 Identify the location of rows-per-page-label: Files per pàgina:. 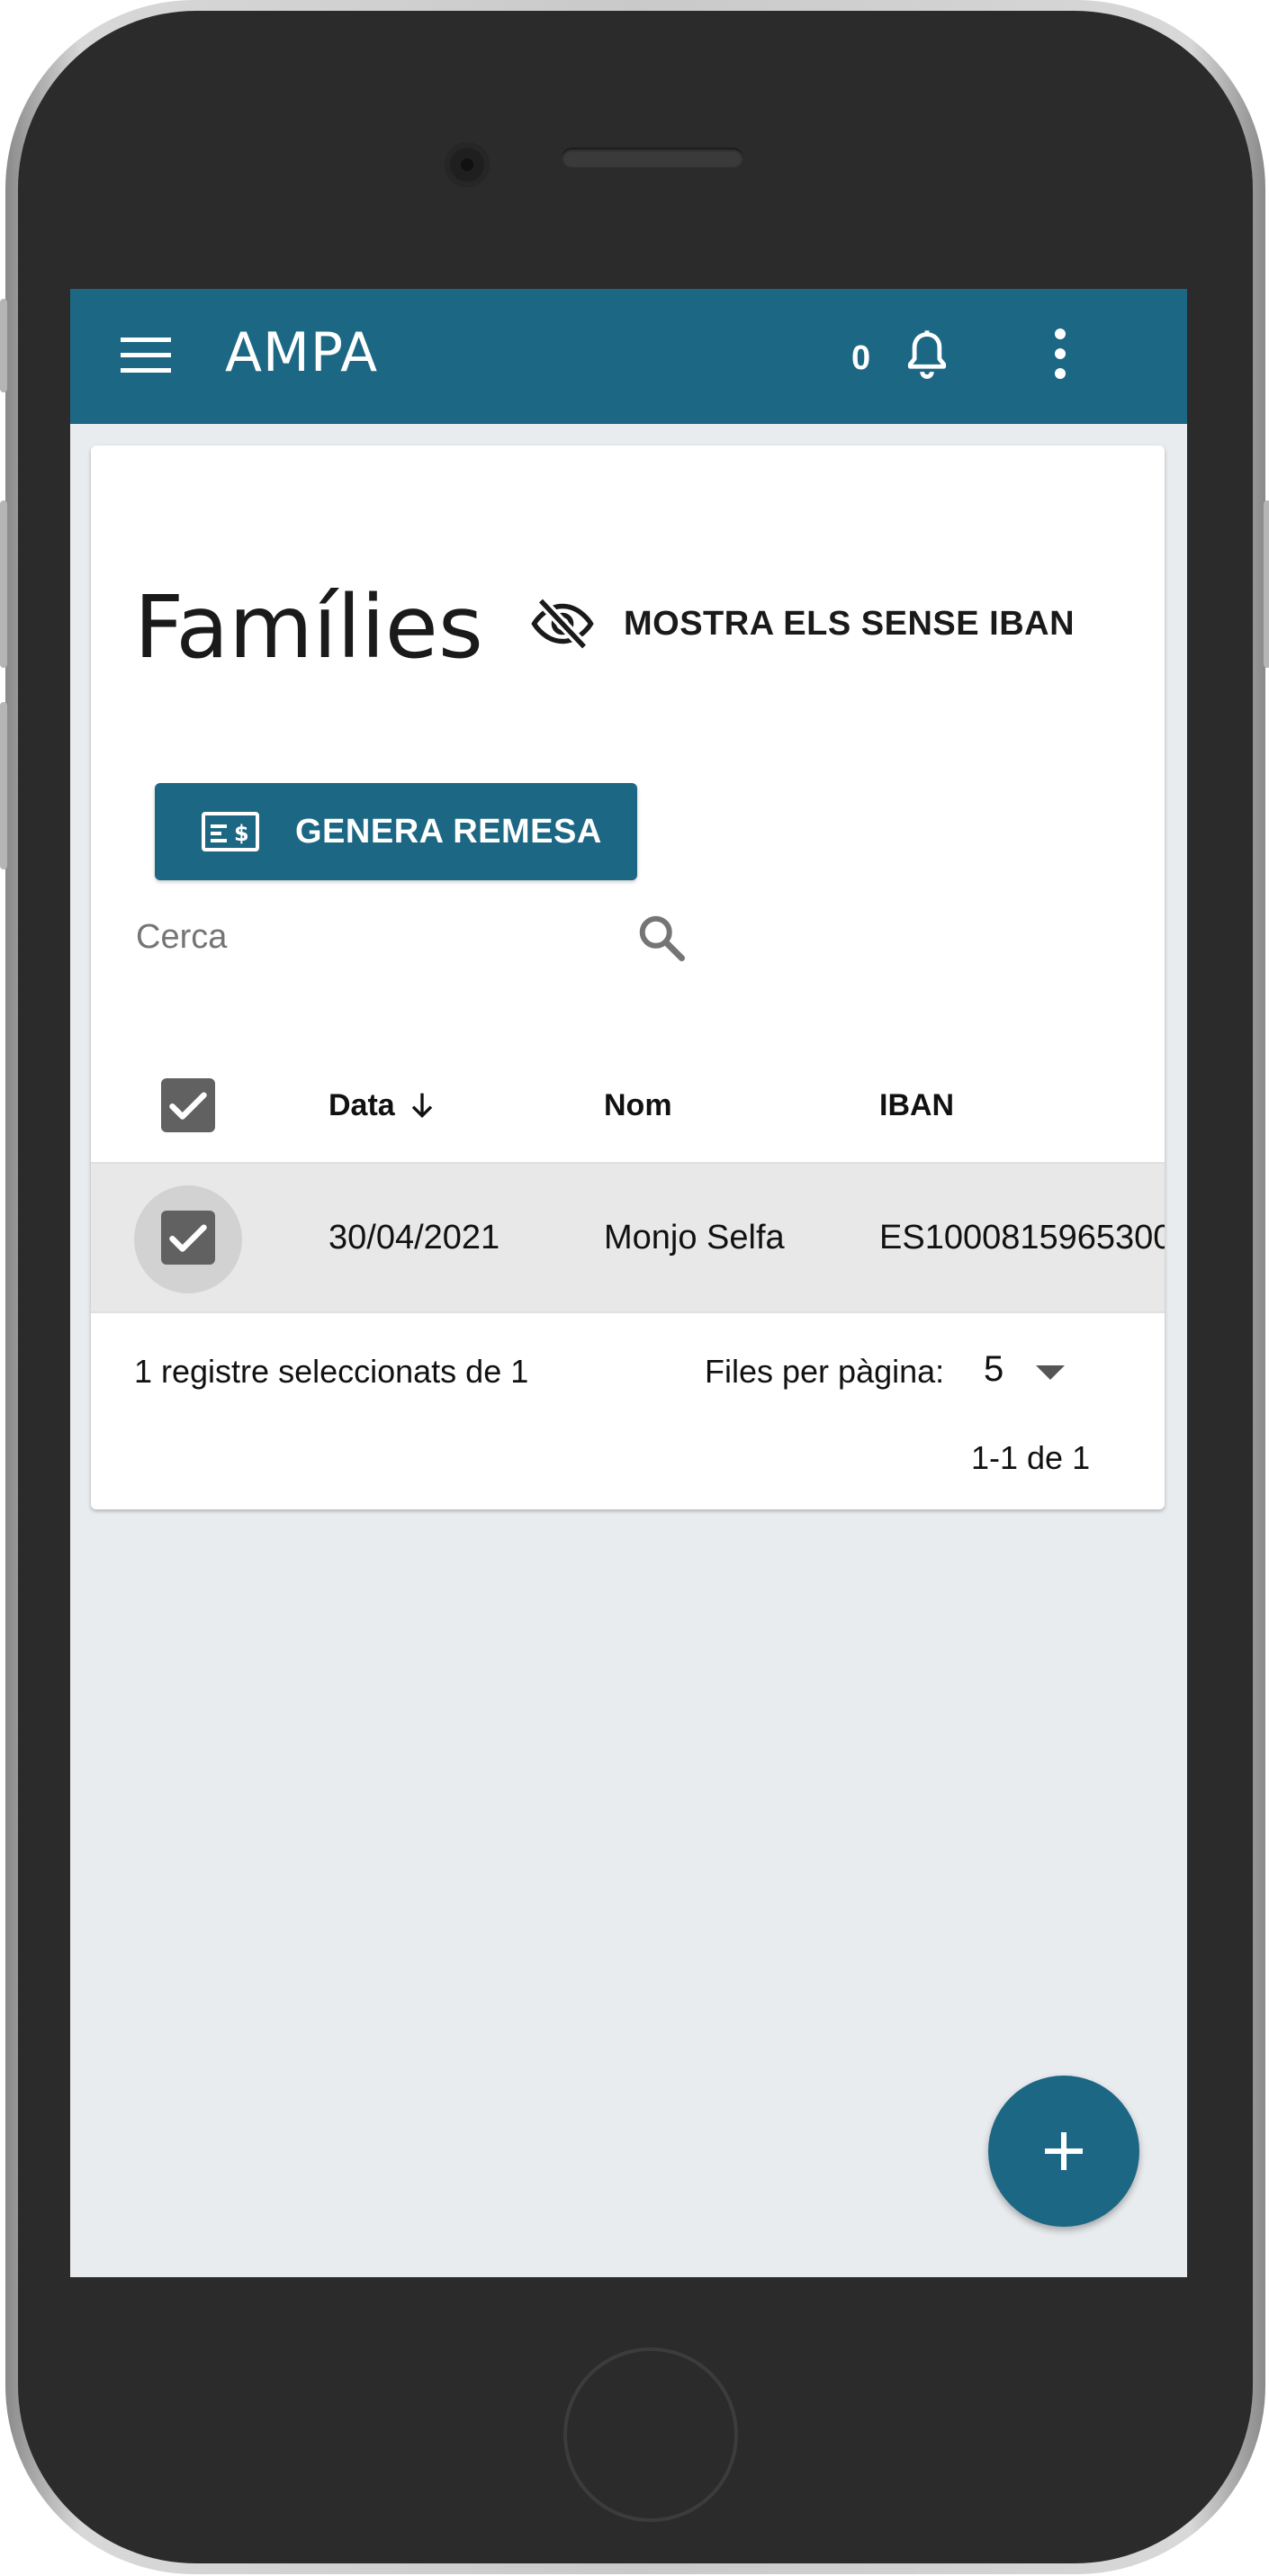
(825, 1371).